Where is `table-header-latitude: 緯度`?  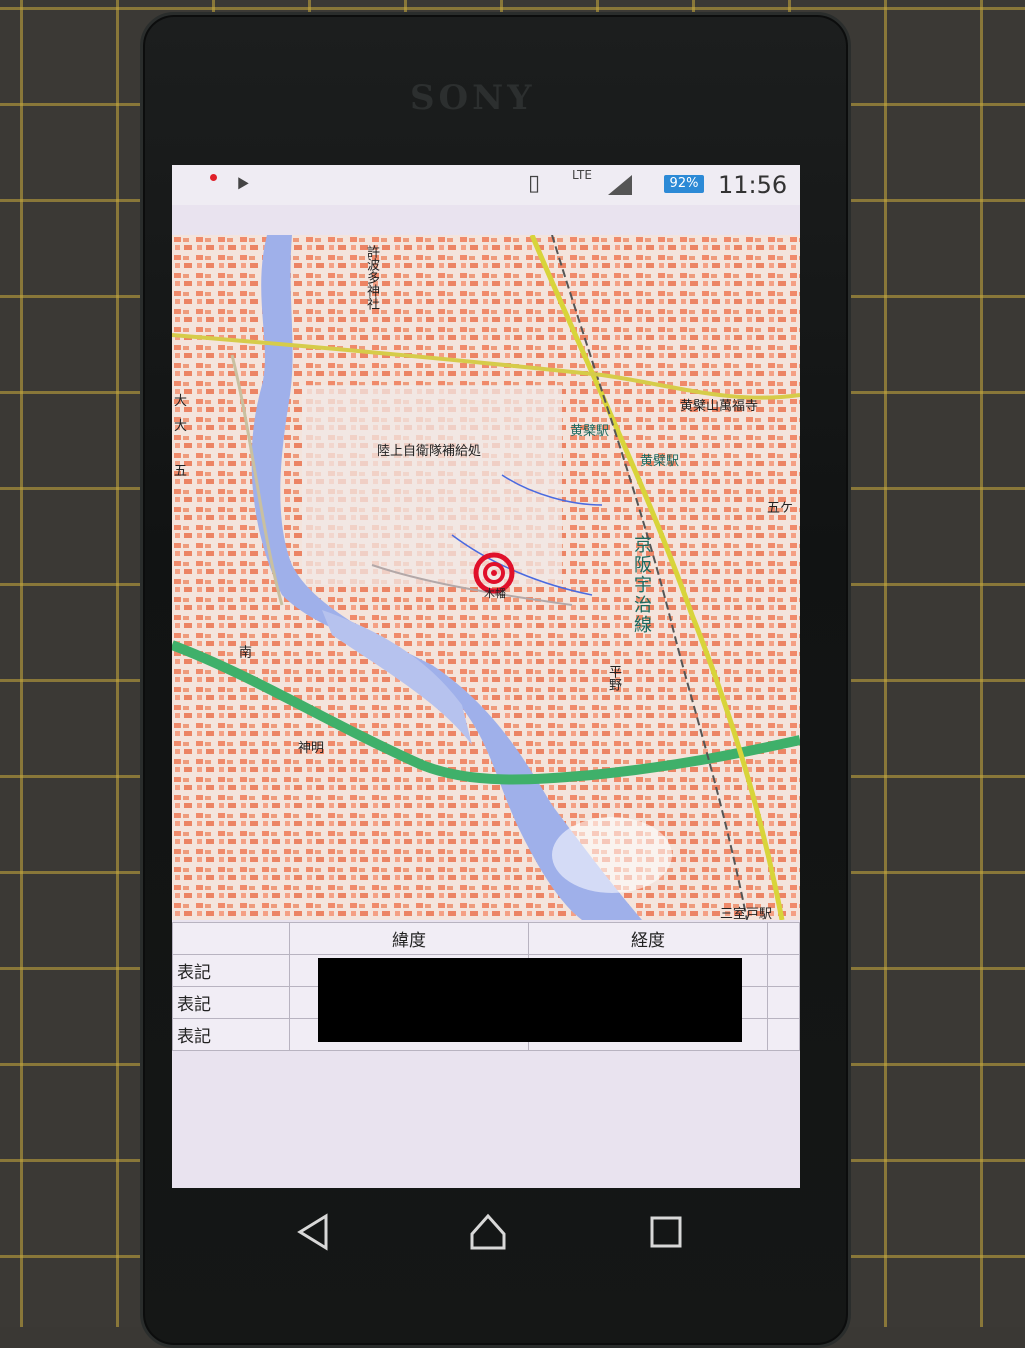 table-header-latitude: 緯度 is located at coordinates (409, 938).